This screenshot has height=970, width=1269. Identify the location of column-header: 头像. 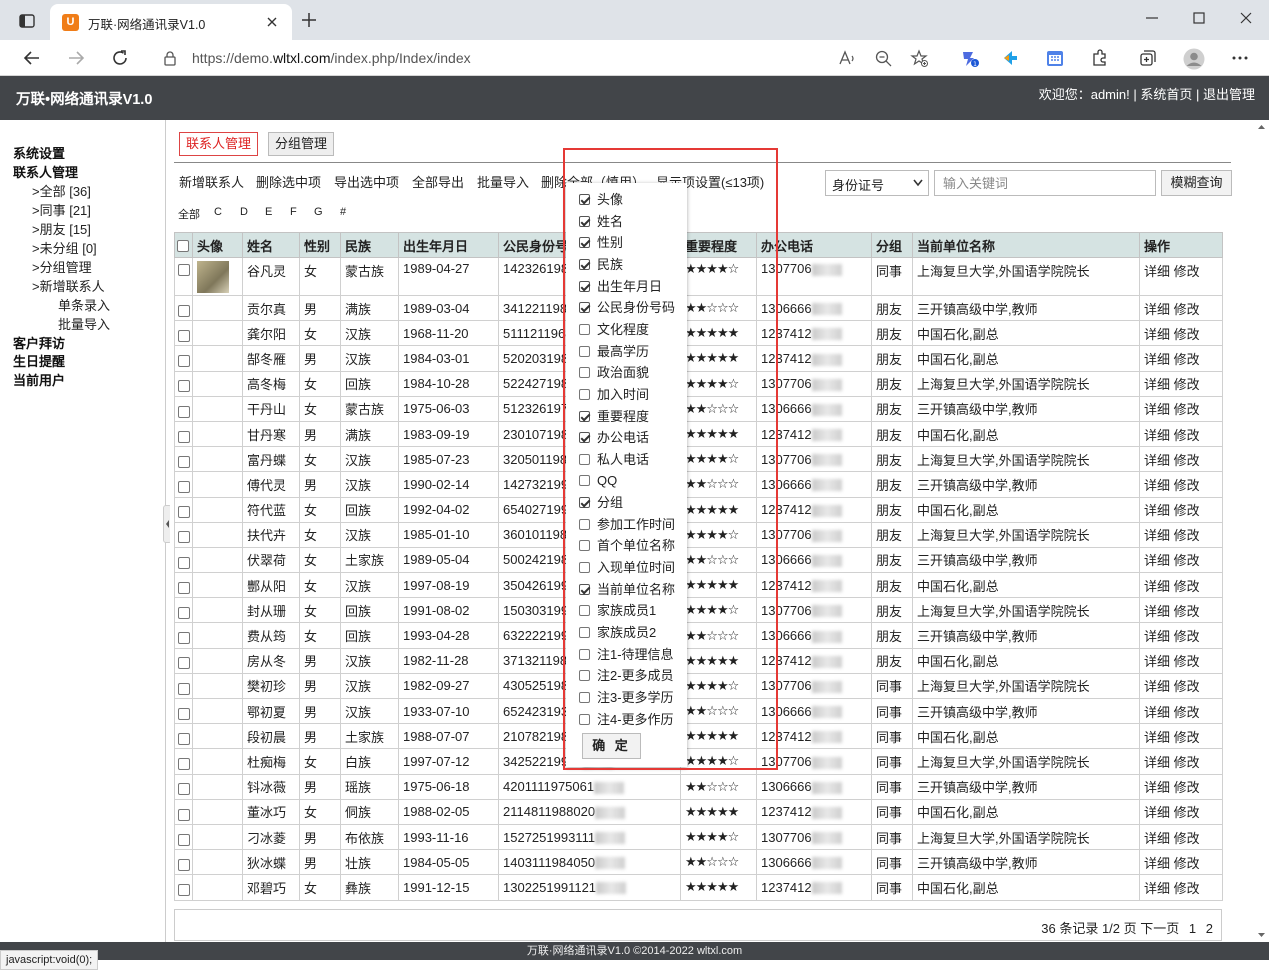
(217, 245).